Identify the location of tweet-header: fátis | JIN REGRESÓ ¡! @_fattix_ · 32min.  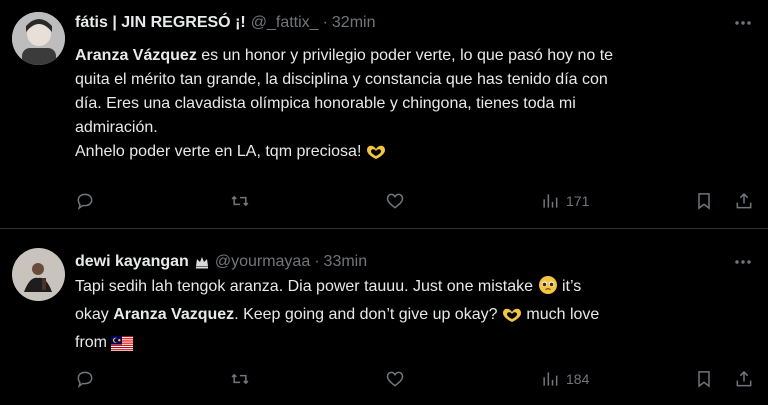
(225, 23).